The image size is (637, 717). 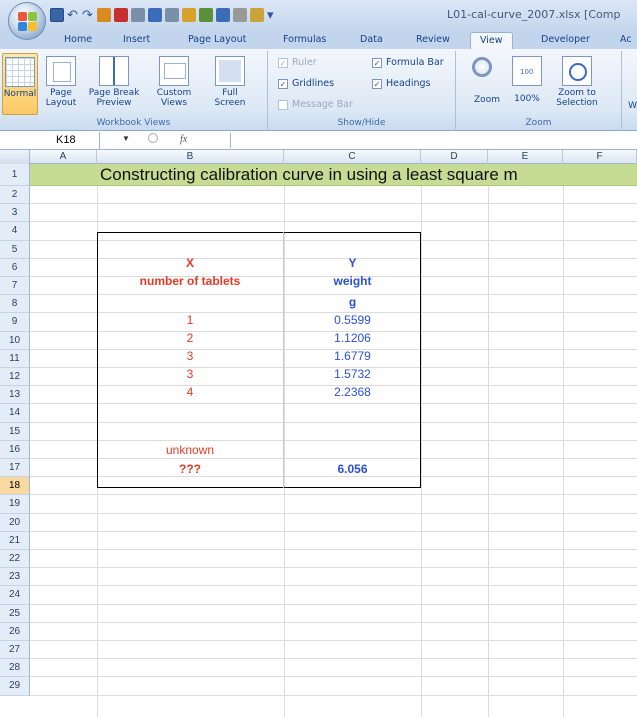 I want to click on row-header: 5, so click(x=15, y=249).